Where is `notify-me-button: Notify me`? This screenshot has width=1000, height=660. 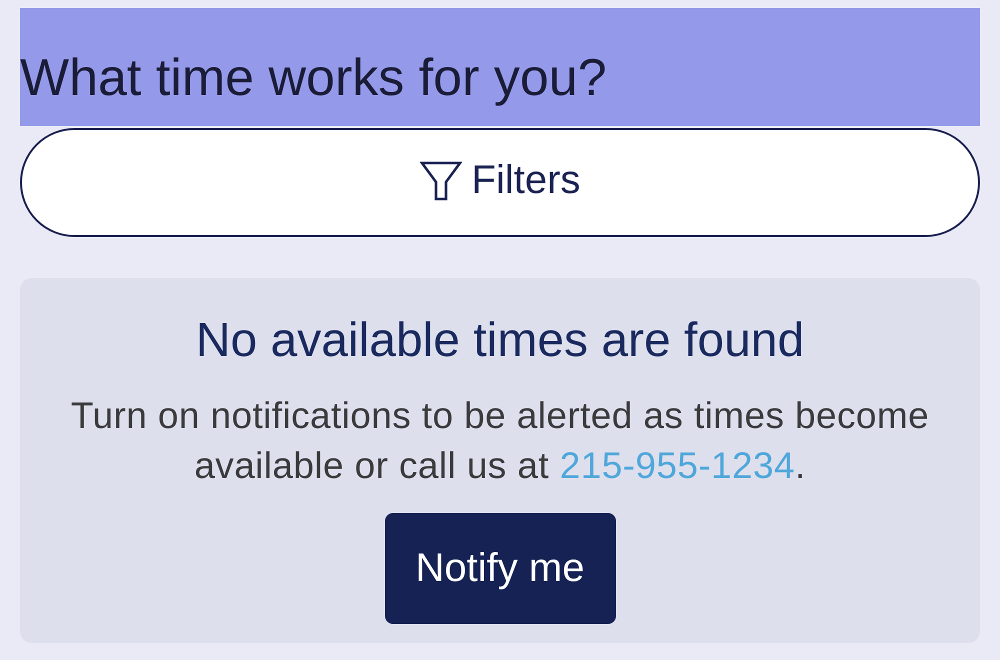
notify-me-button: Notify me is located at coordinates (500, 568).